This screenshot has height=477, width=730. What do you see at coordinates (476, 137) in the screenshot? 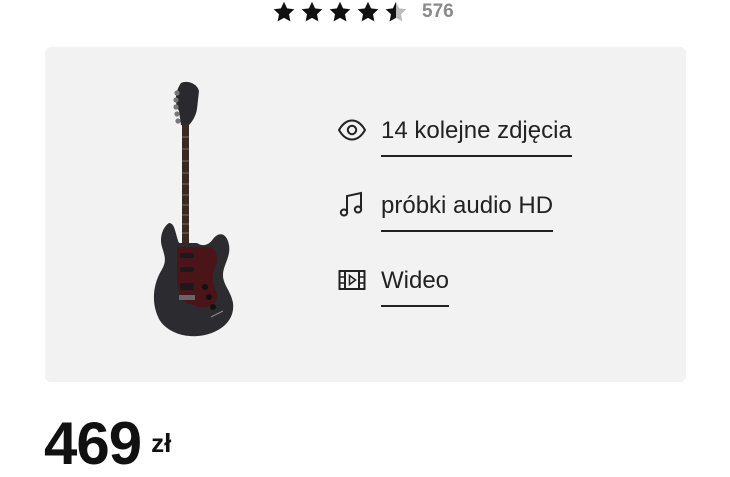
I see `more-images-label: 14 kolejne zdjęcia` at bounding box center [476, 137].